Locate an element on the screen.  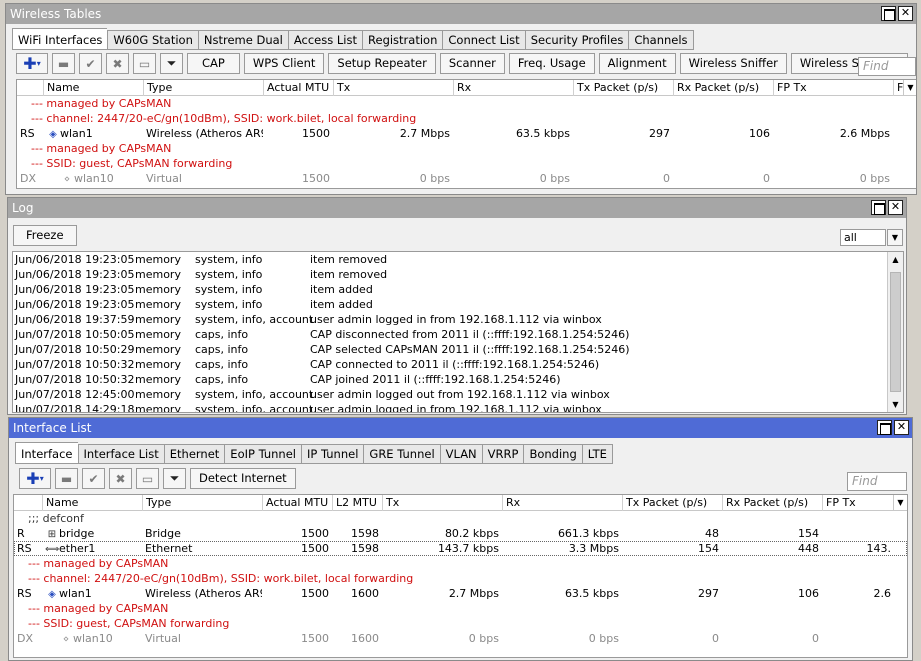
tab-interface: Interface is located at coordinates (46, 453).